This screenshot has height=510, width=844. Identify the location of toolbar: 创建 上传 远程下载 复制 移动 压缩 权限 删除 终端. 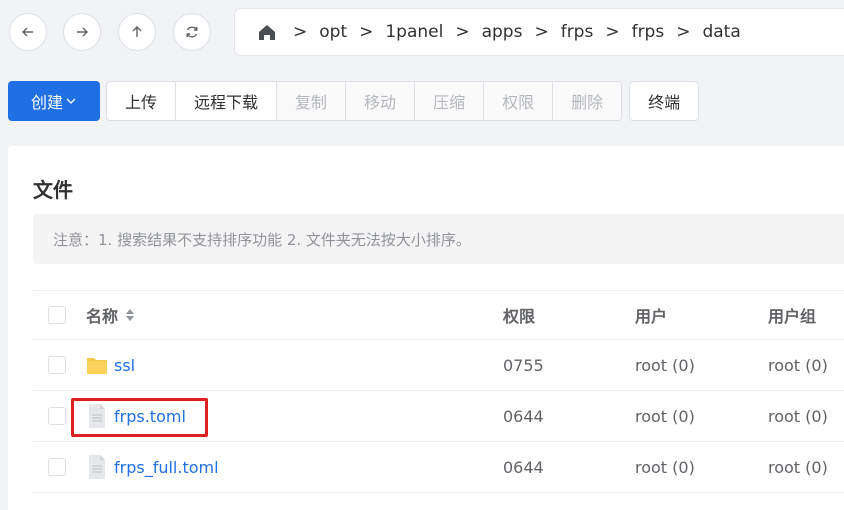
(354, 101).